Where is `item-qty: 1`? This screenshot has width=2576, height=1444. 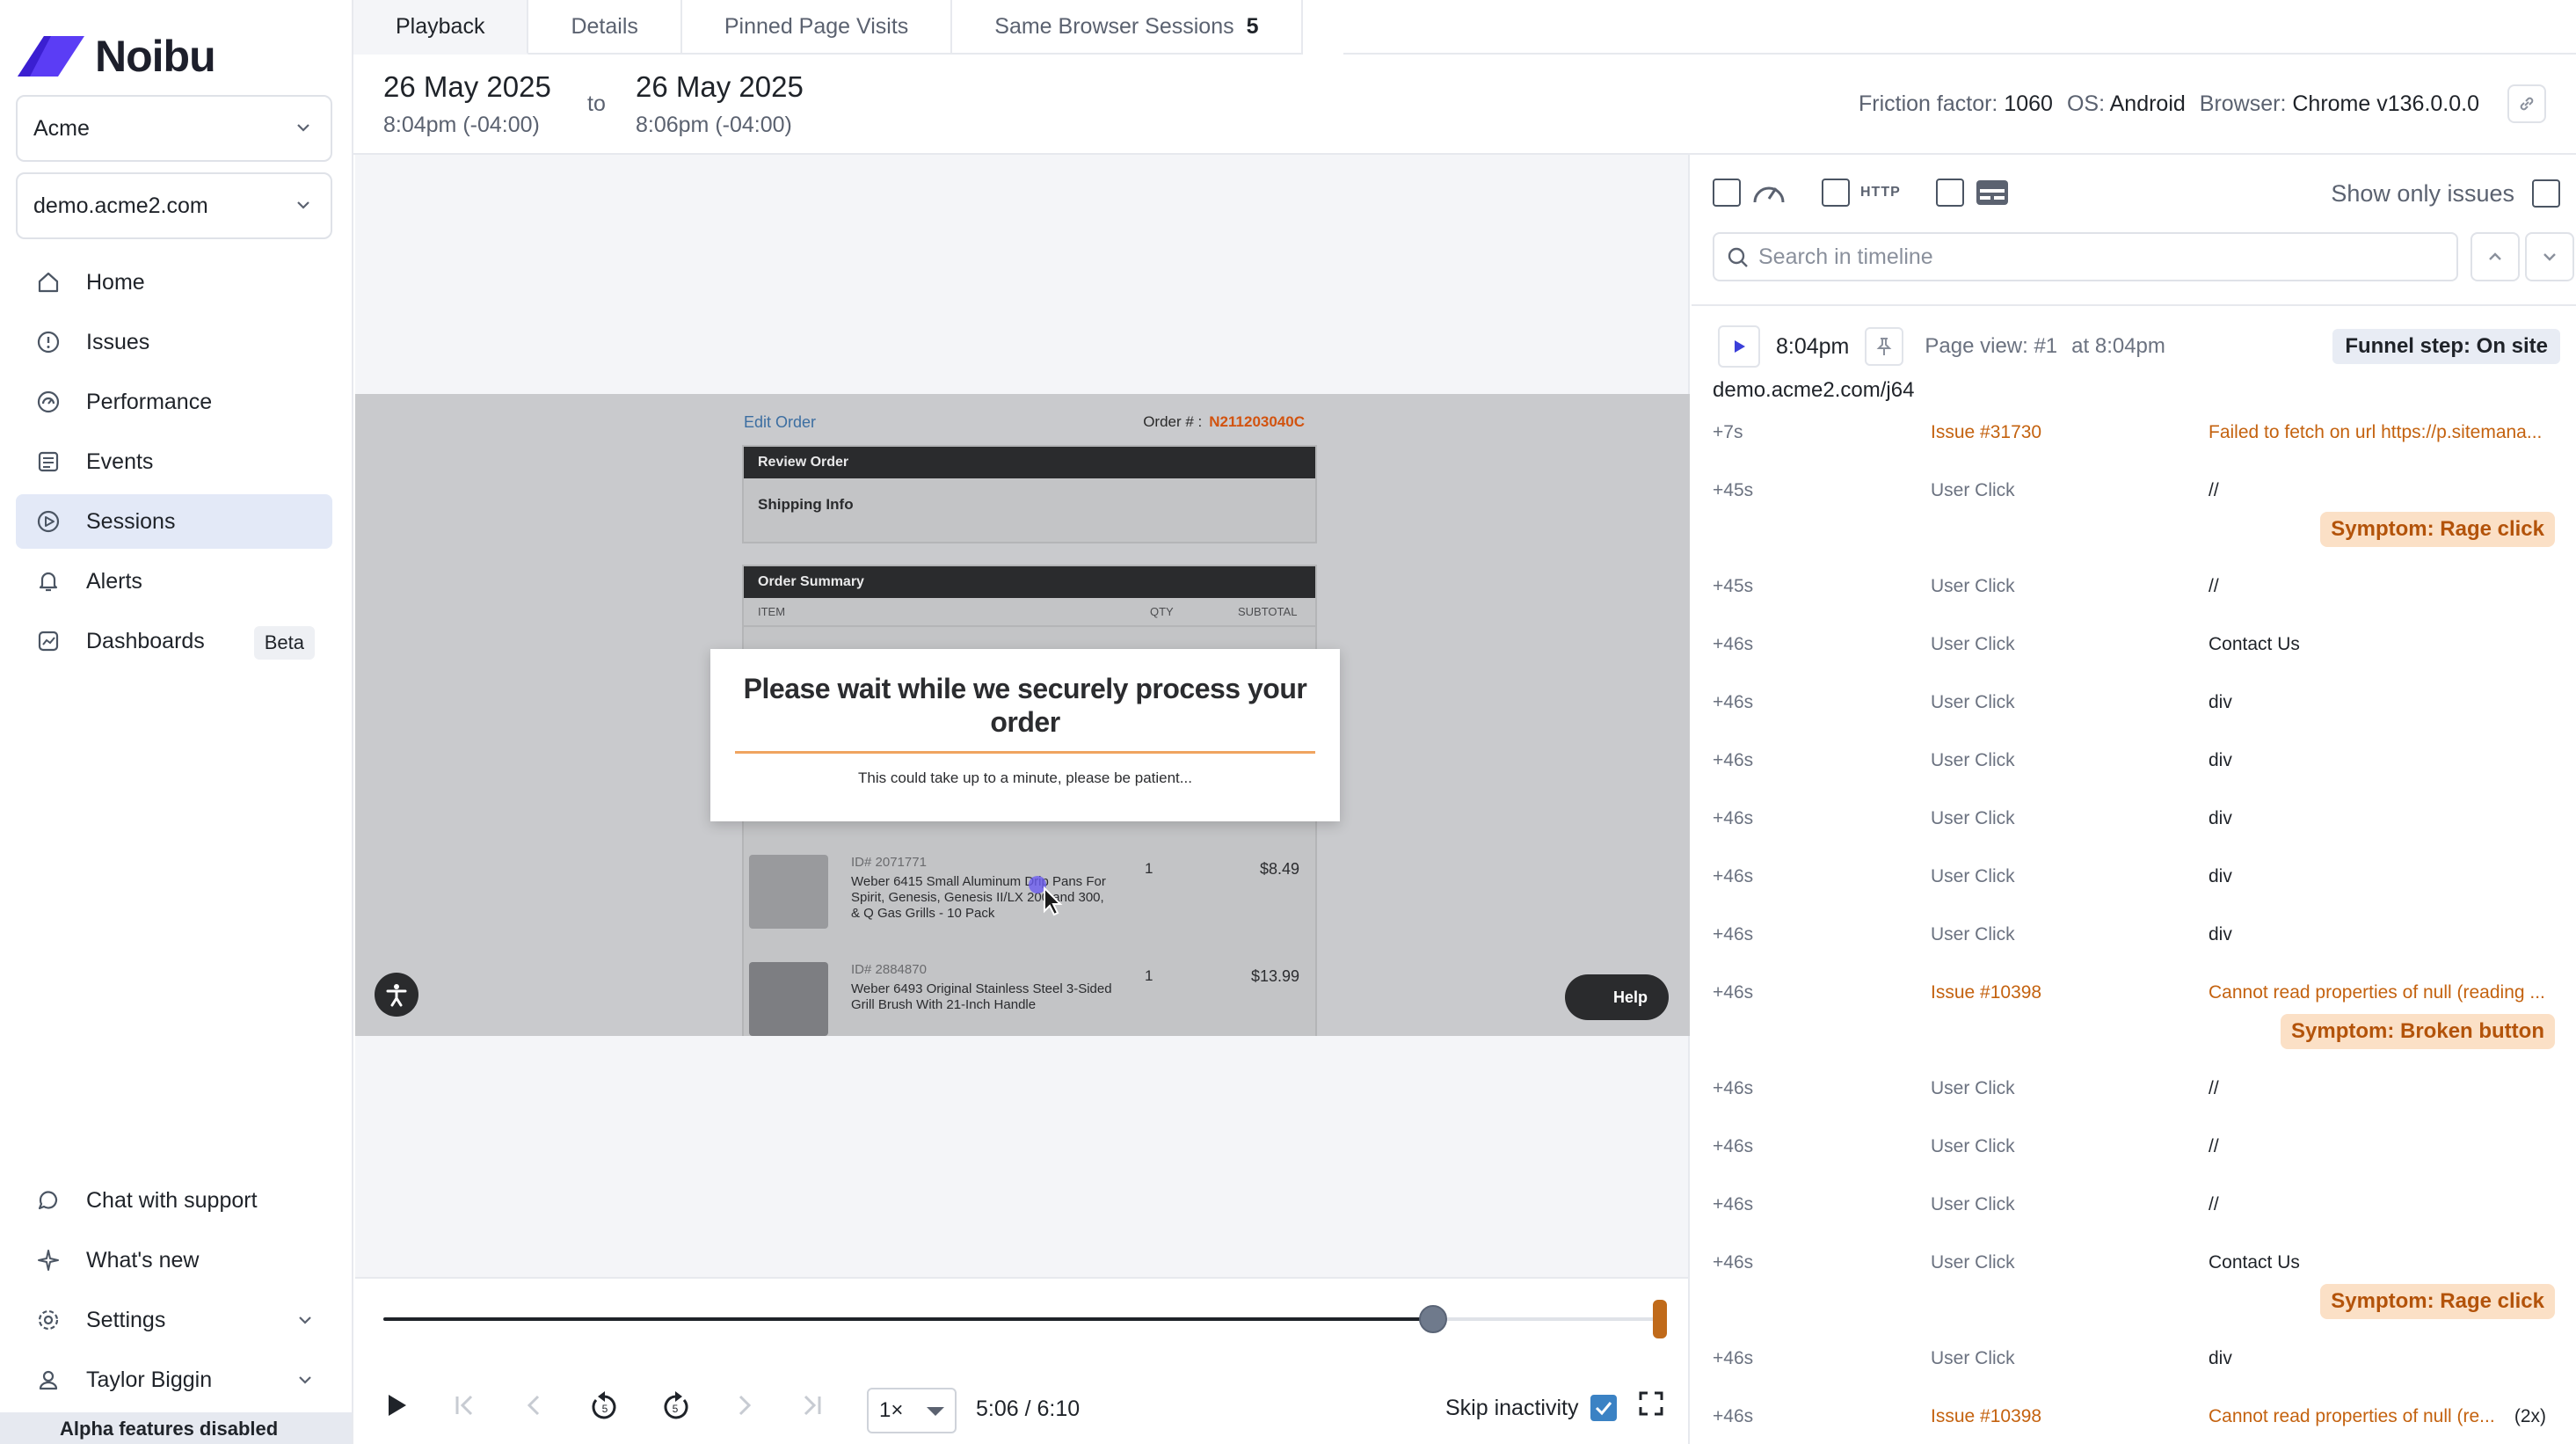
item-qty: 1 is located at coordinates (1149, 868).